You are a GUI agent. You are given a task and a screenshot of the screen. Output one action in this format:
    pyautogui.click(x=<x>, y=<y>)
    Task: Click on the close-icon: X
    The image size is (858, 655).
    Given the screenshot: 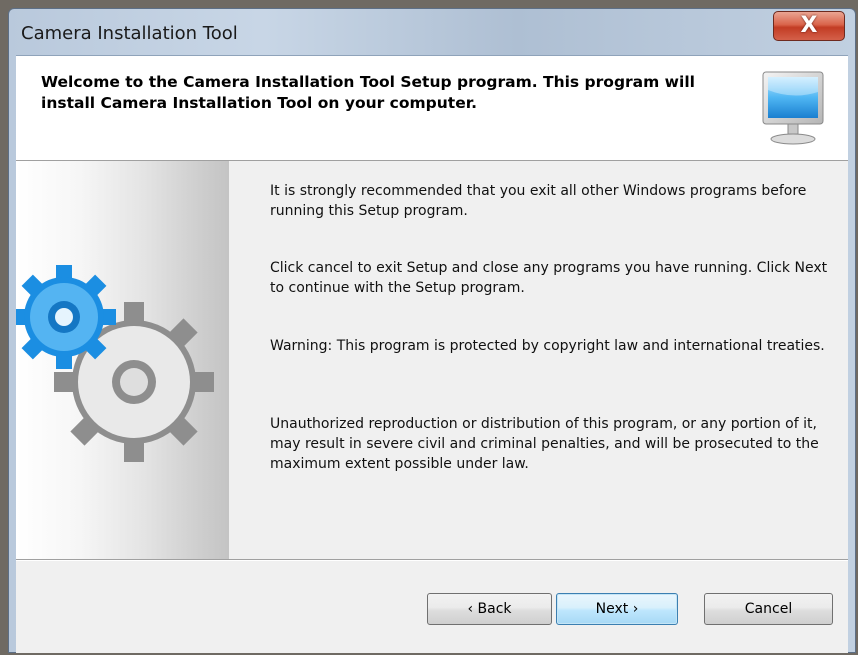 What is the action you would take?
    pyautogui.click(x=809, y=25)
    